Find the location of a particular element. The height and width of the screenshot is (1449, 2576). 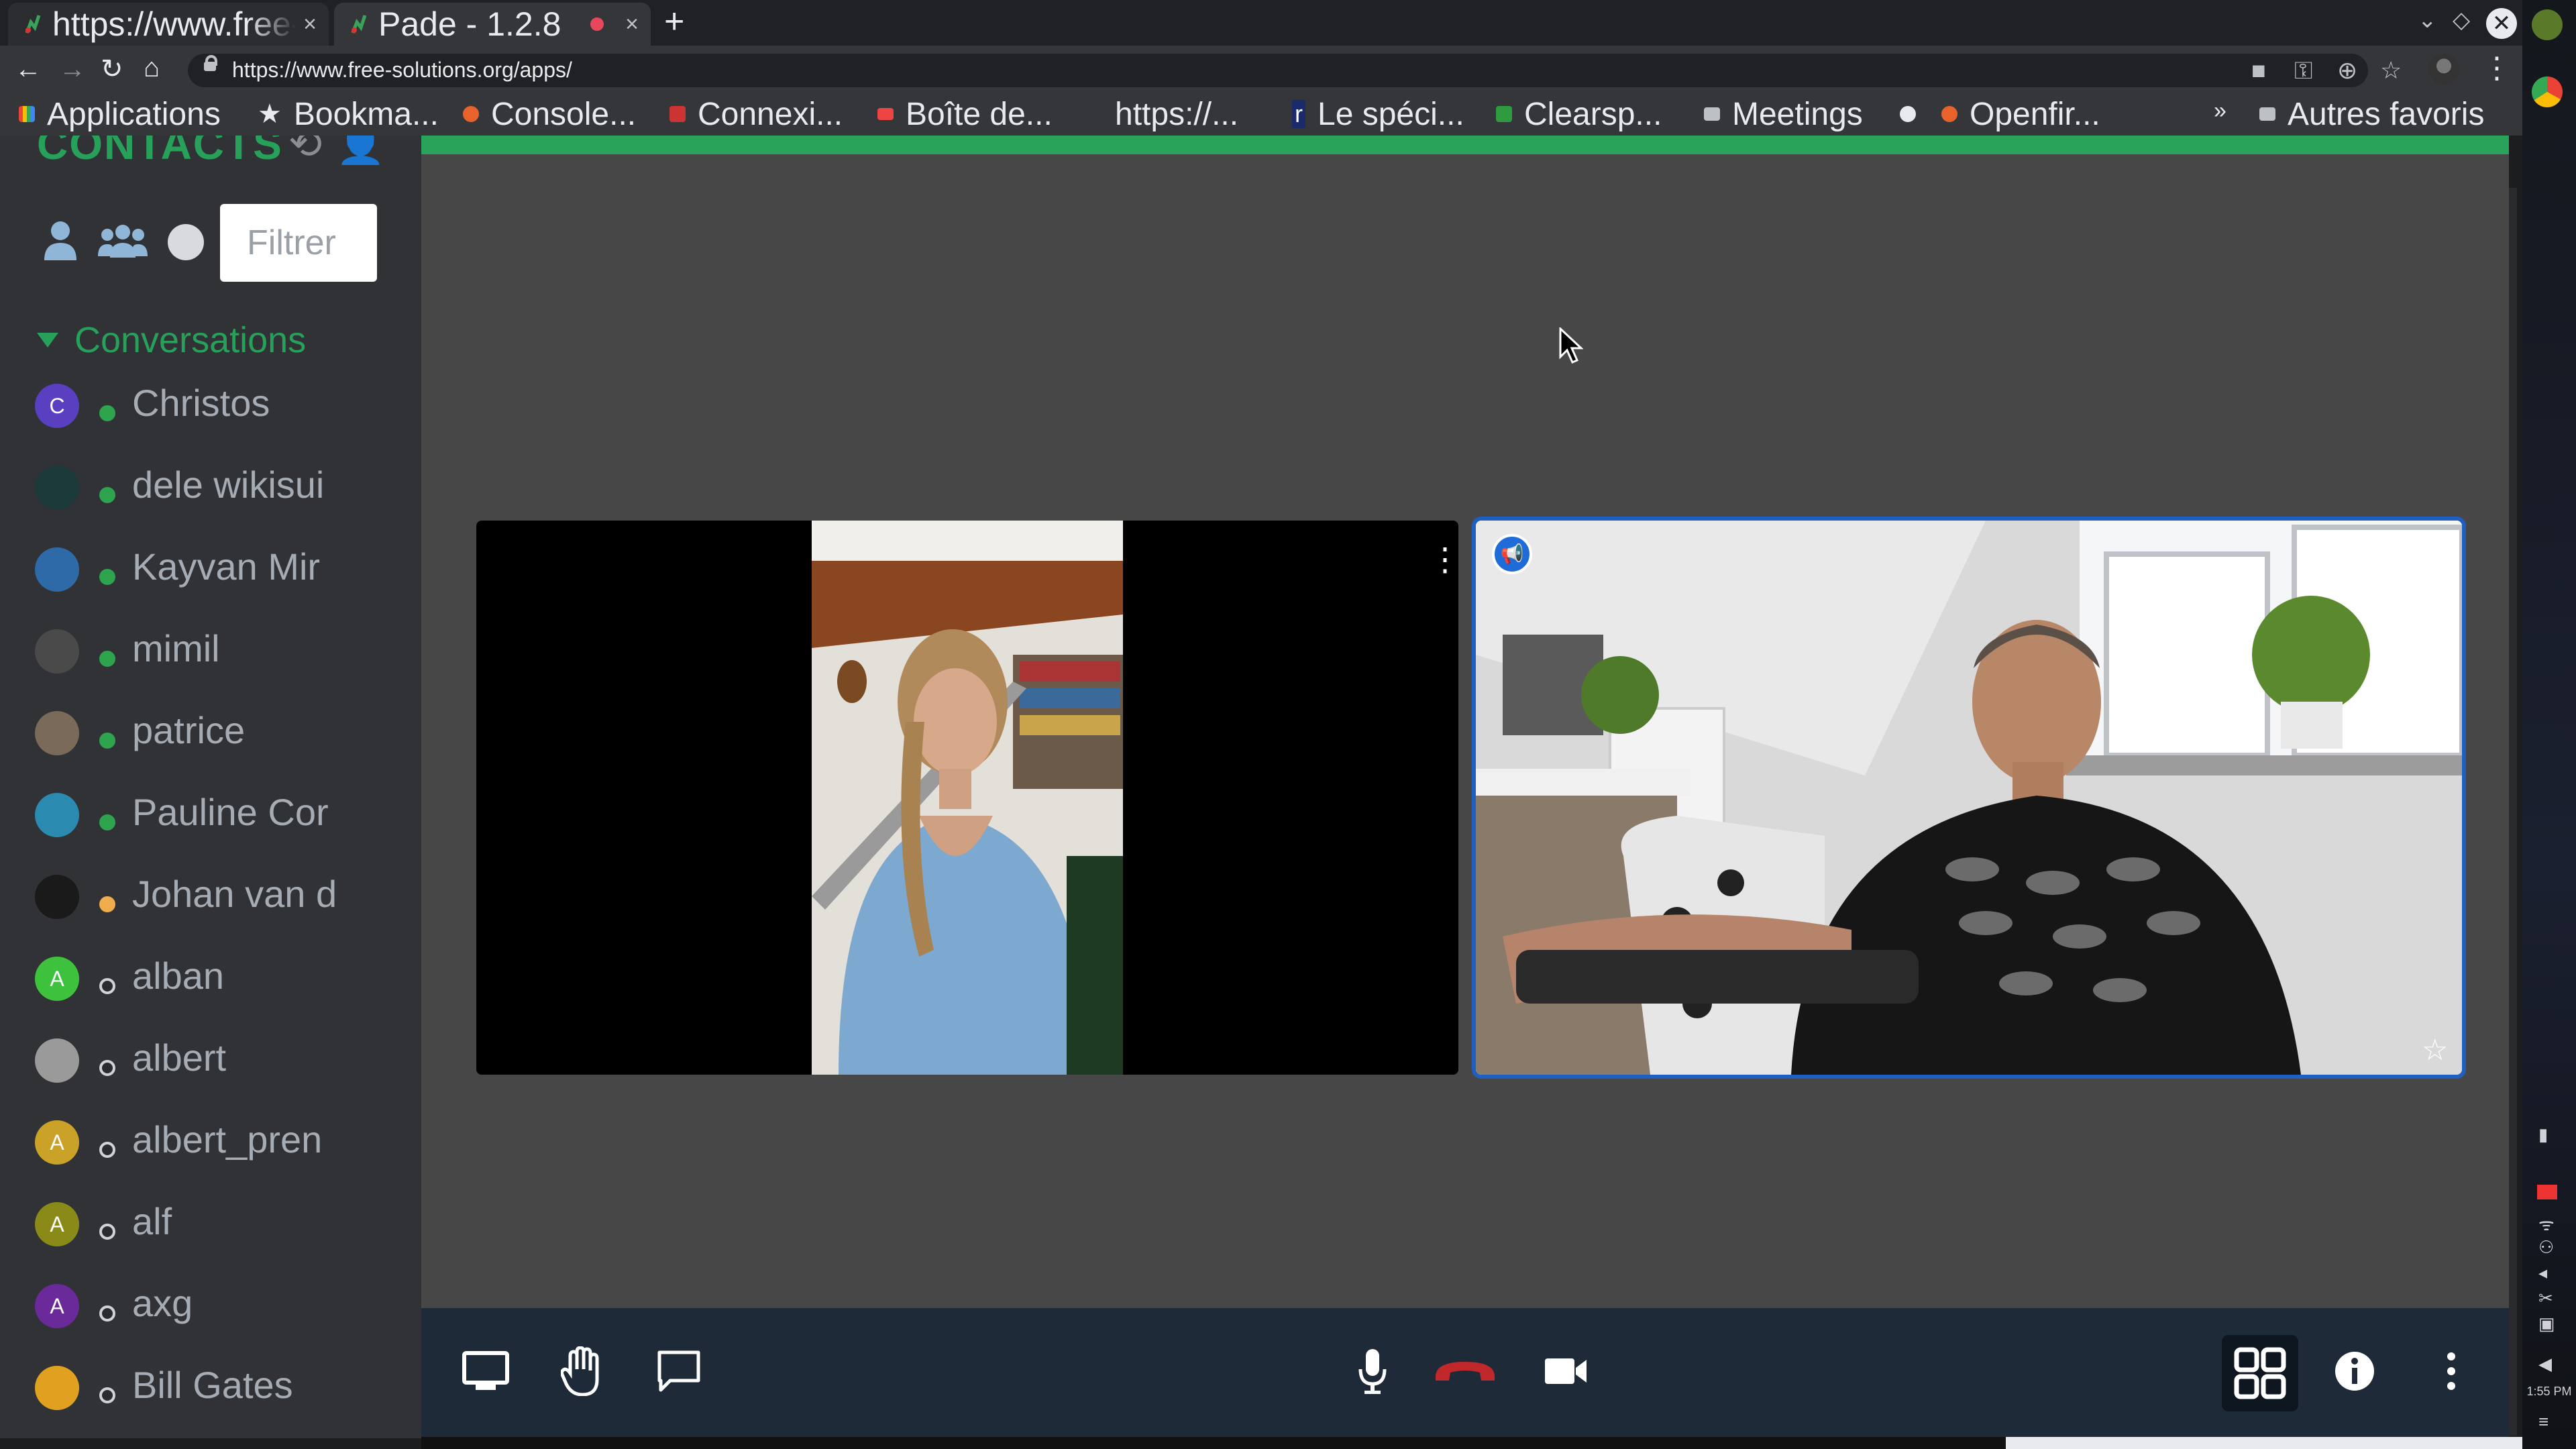

info-button is located at coordinates (2354, 1371).